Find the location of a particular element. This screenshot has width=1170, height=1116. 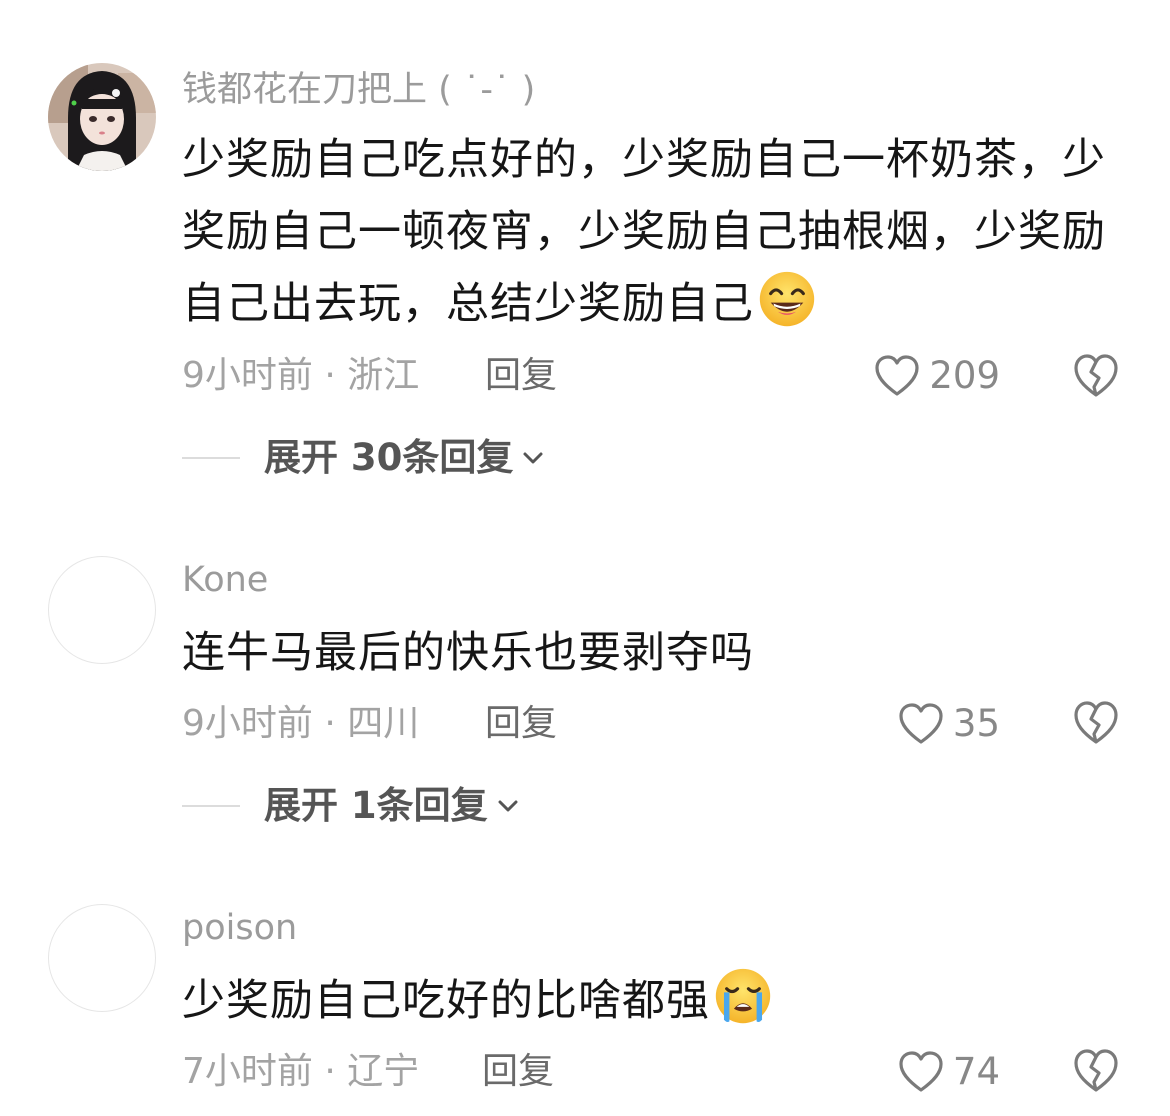

location: 四川 is located at coordinates (383, 723).